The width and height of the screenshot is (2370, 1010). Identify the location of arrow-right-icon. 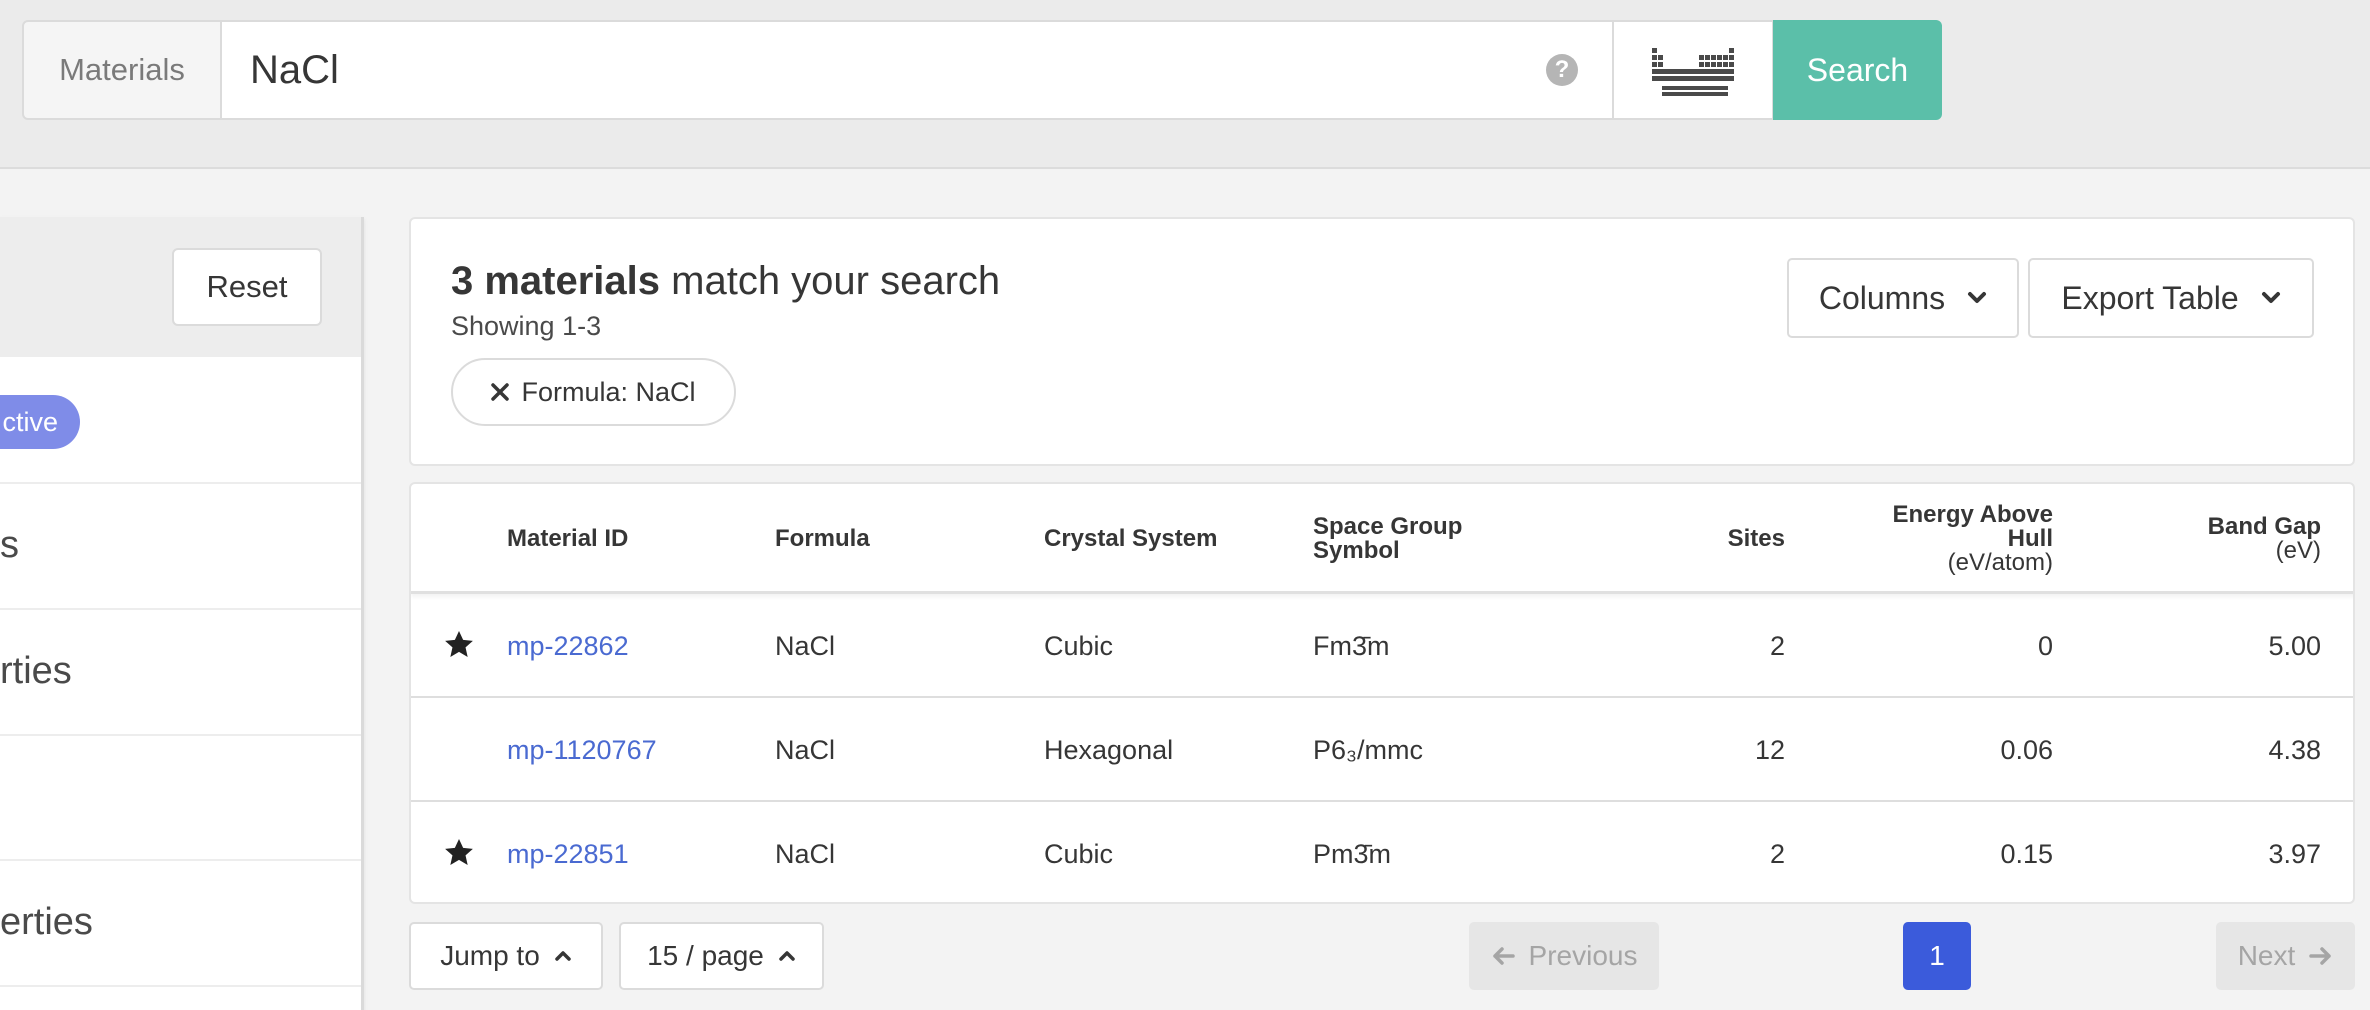
(2320, 956).